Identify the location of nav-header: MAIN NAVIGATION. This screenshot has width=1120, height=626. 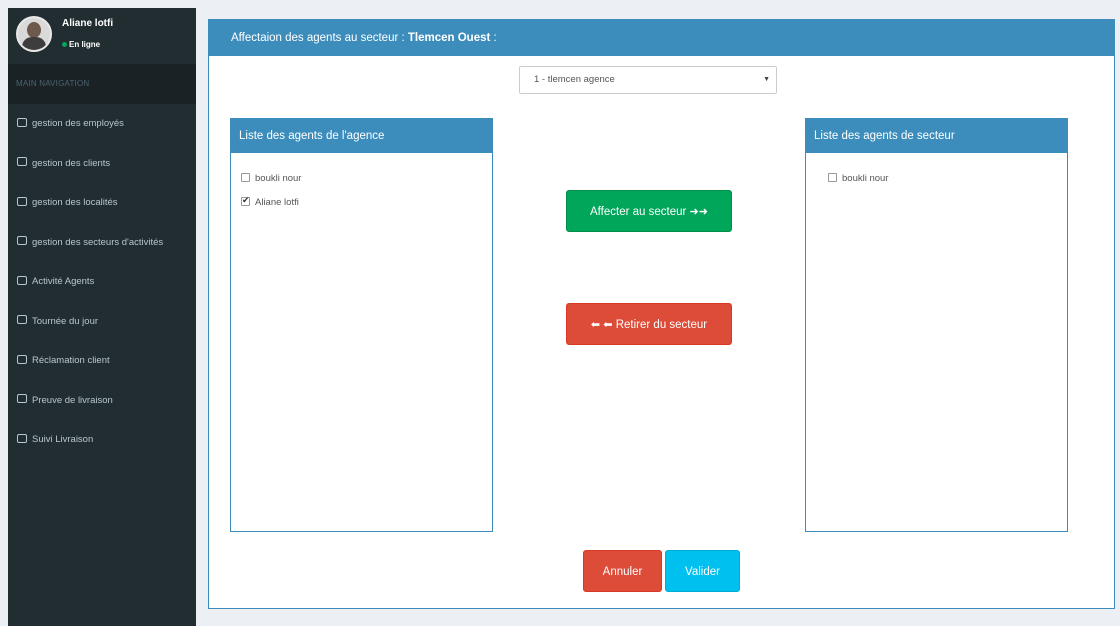
(102, 84).